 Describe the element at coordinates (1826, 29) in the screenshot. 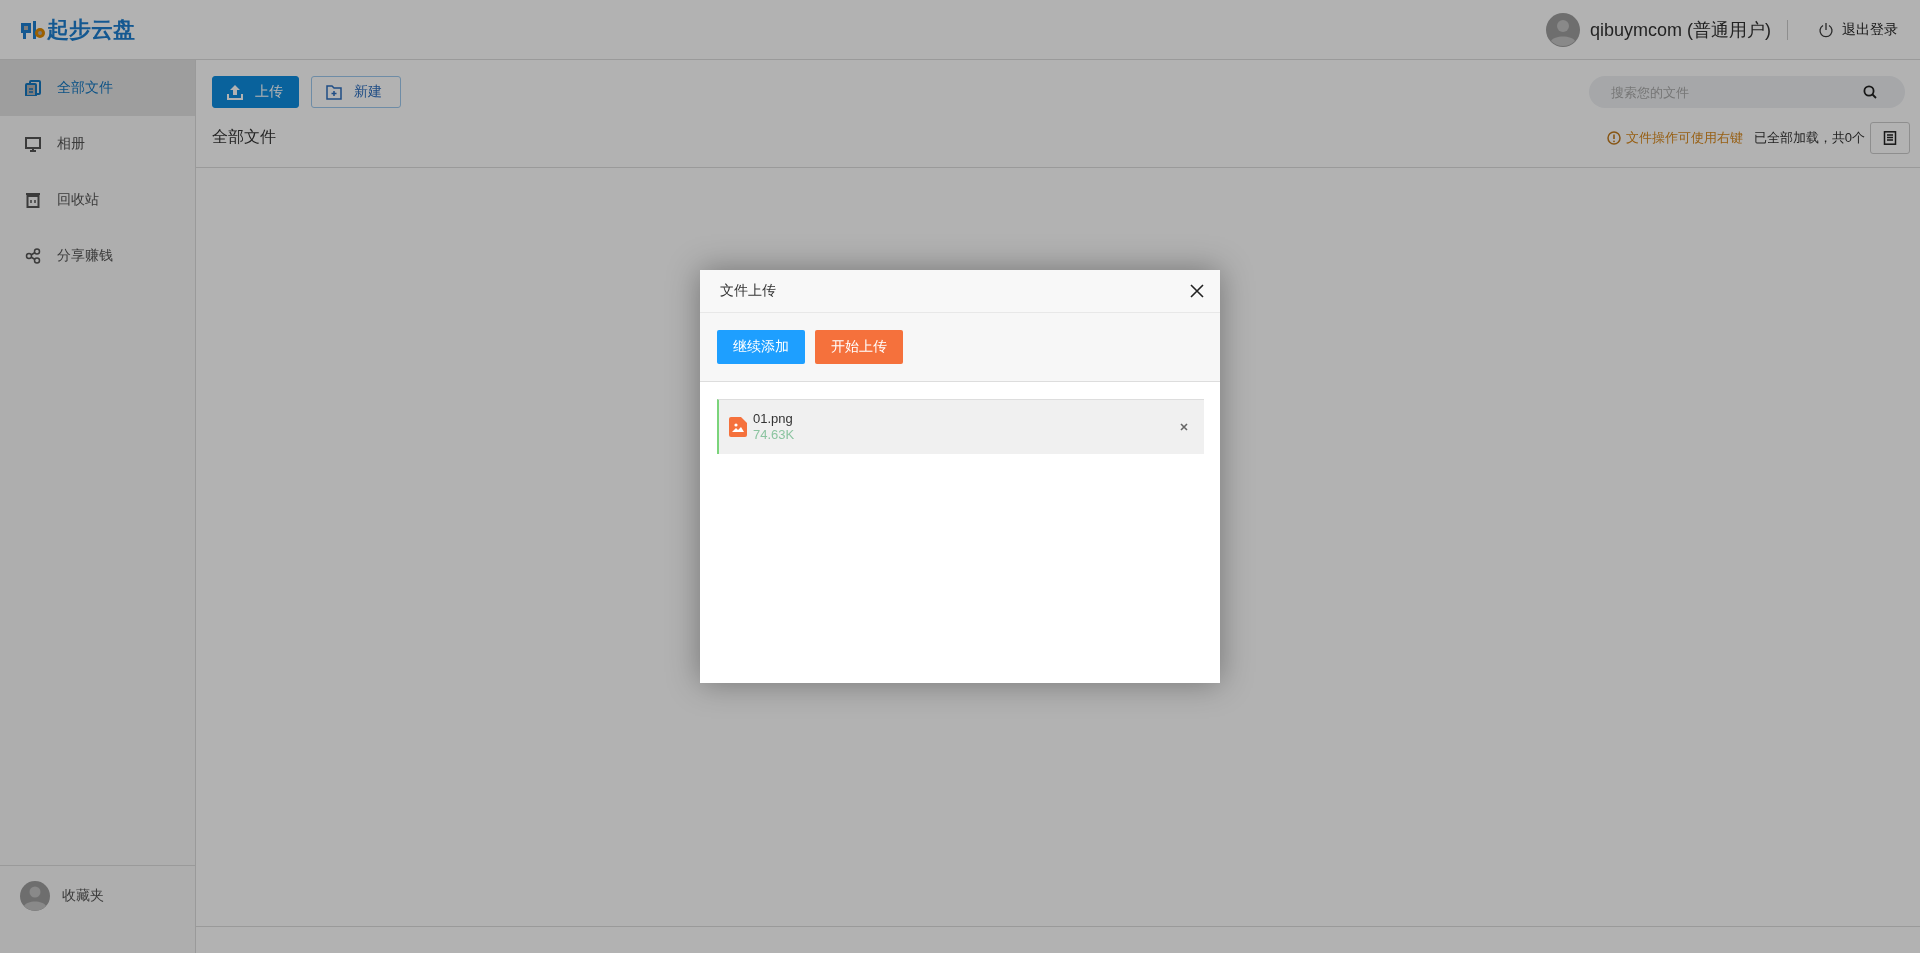

I see `power-icon` at that location.